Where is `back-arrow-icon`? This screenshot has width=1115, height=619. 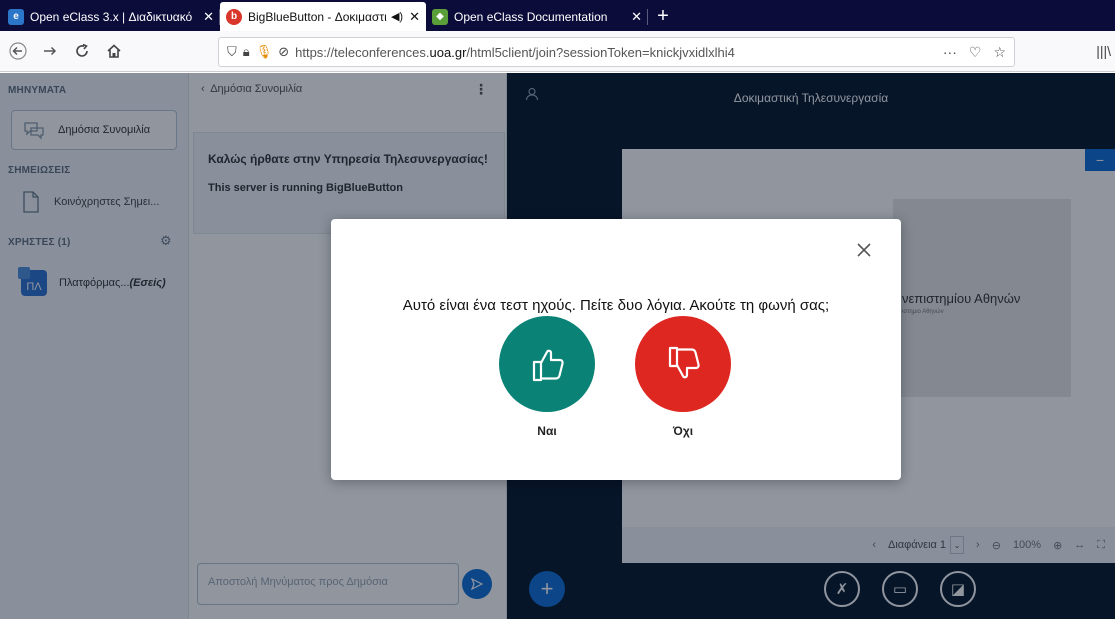
back-arrow-icon is located at coordinates (18, 51).